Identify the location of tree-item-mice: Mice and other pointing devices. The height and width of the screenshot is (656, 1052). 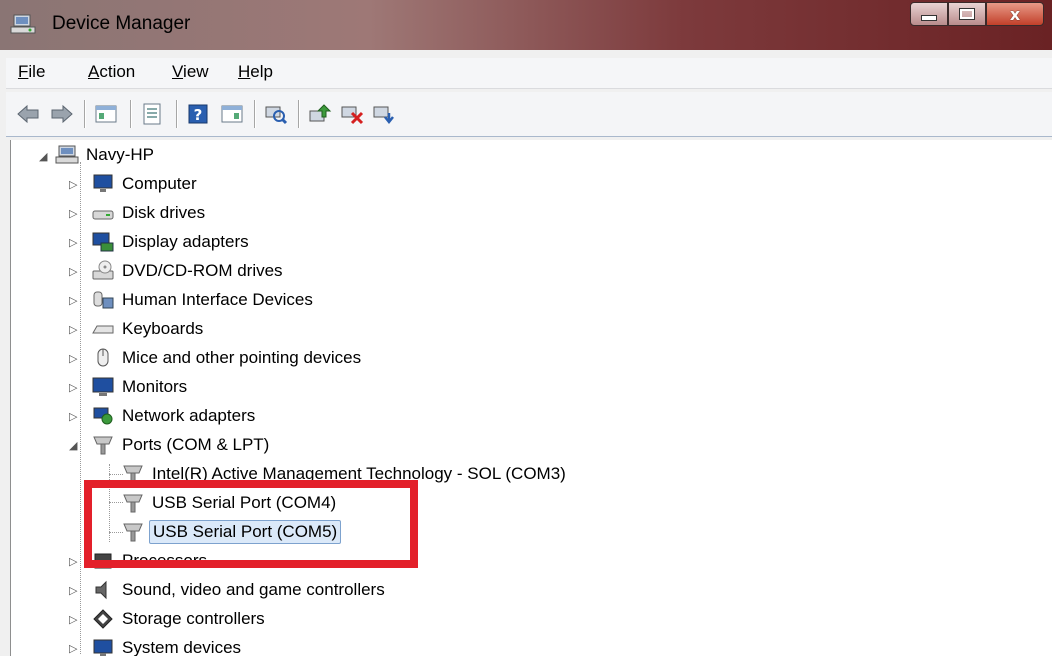
(227, 358).